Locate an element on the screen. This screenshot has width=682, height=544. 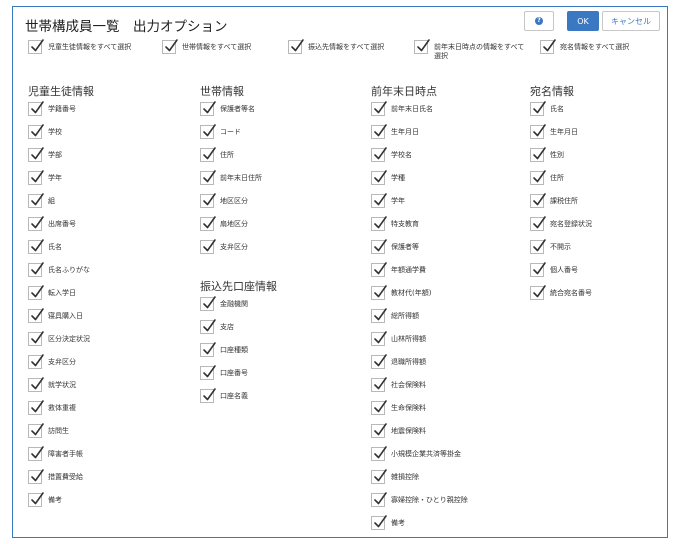
help-button: ? is located at coordinates (539, 21).